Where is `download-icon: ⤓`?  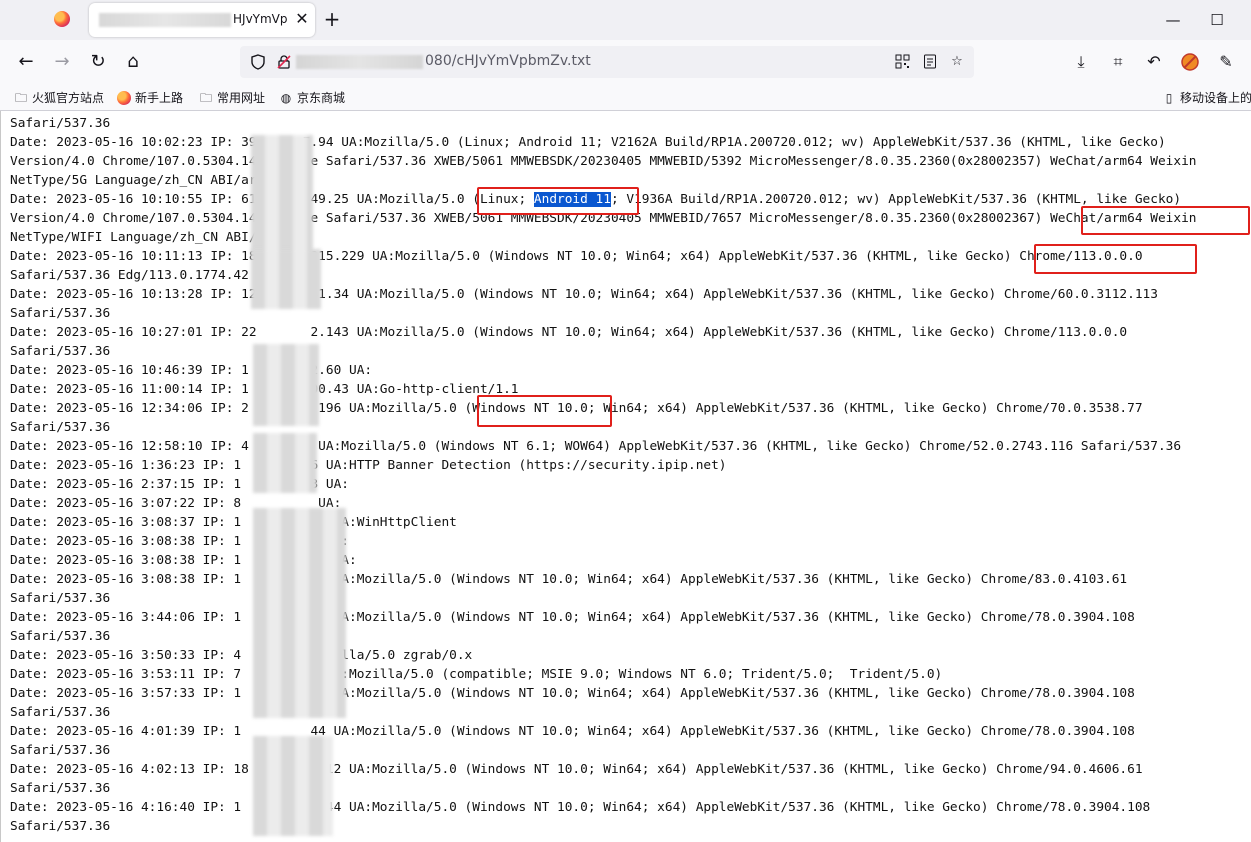
download-icon: ⤓ is located at coordinates (1081, 62).